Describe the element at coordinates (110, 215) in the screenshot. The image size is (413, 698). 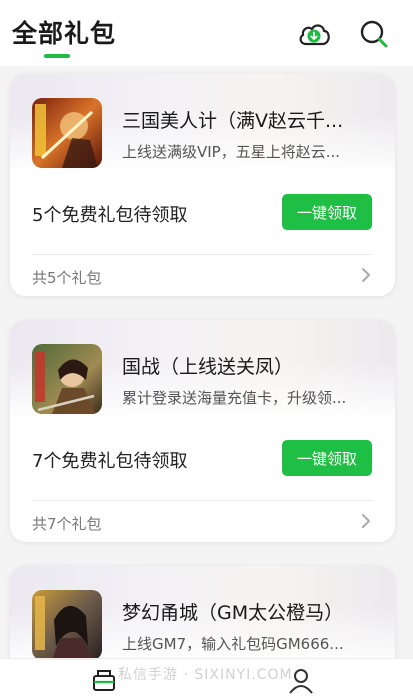
I see `free-gift-count: 5个免费礼包待领取` at that location.